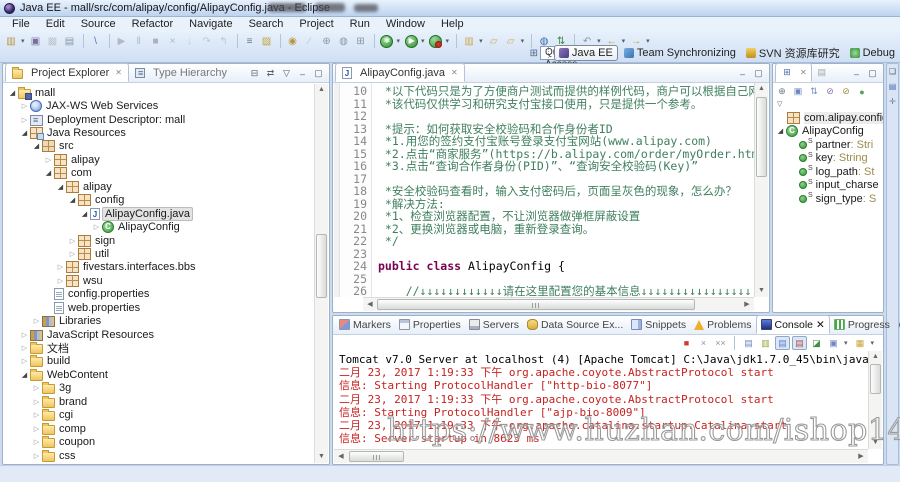 The image size is (900, 482). What do you see at coordinates (159, 186) in the screenshot?
I see `tree-item-alipay: ◢ alipay` at bounding box center [159, 186].